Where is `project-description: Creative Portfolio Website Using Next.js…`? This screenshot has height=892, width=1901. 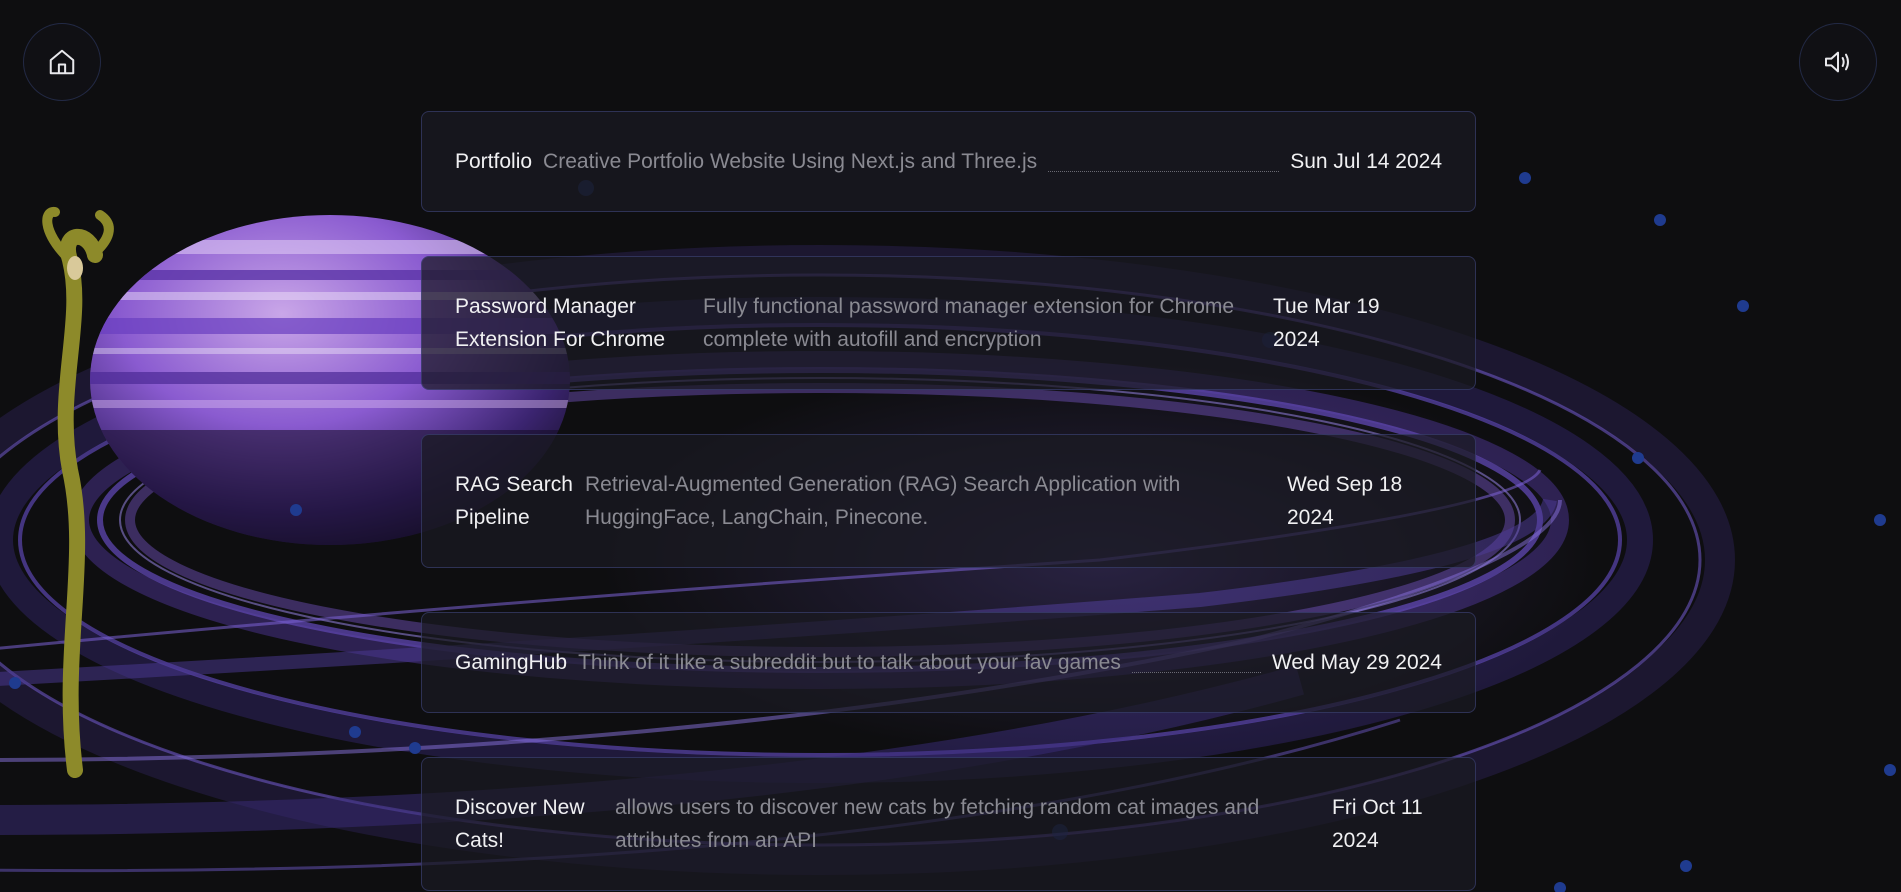
project-description: Creative Portfolio Website Using Next.js… is located at coordinates (790, 161).